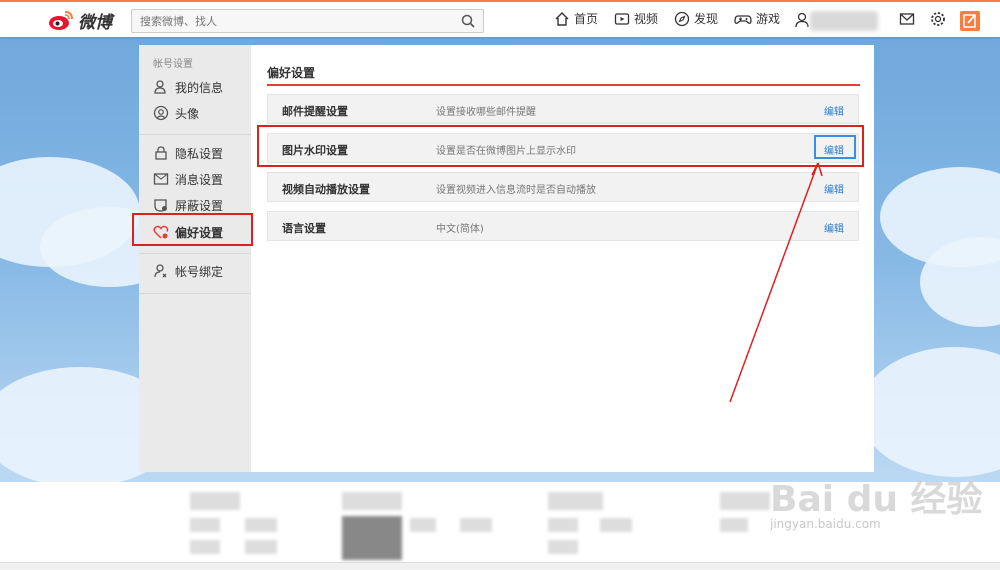 This screenshot has width=1000, height=570. I want to click on edit-watermark-link: 编辑, so click(834, 149).